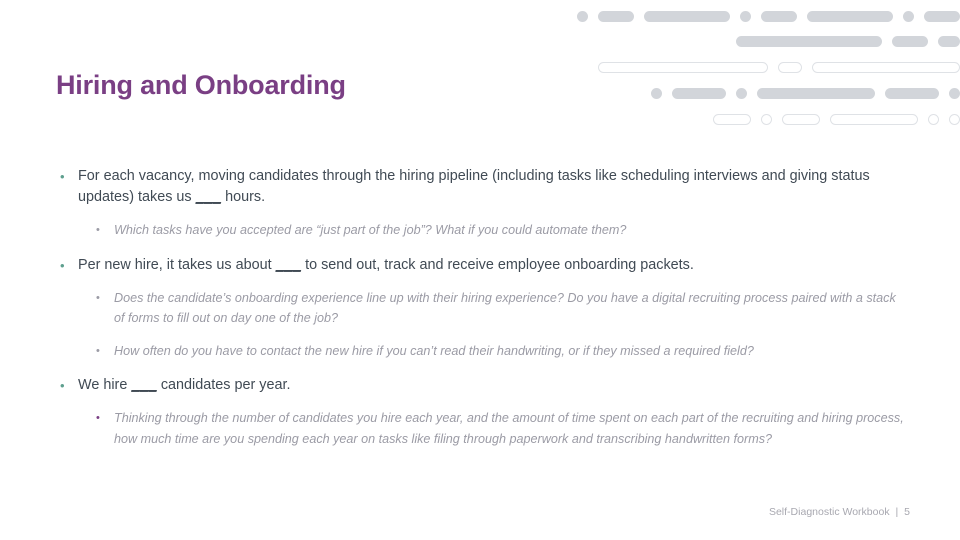  What do you see at coordinates (184, 385) in the screenshot?
I see `bullet-text: We hire ___ candidates per year.` at bounding box center [184, 385].